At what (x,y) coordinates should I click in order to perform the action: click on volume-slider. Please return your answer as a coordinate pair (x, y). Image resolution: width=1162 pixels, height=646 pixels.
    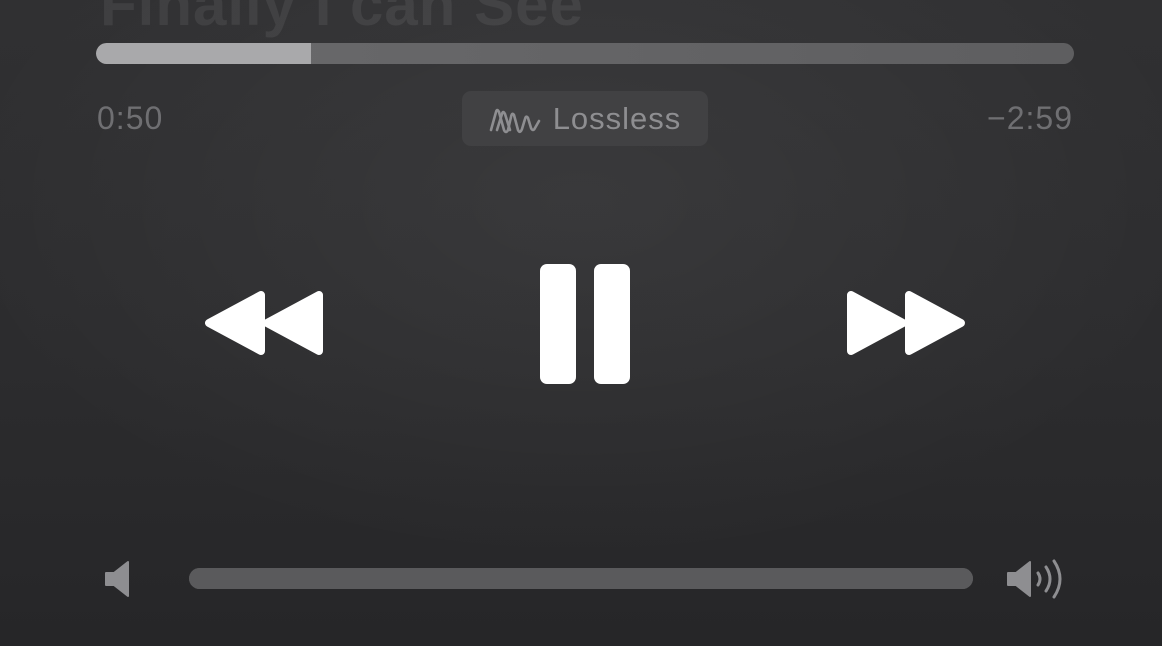
    Looking at the image, I should click on (581, 578).